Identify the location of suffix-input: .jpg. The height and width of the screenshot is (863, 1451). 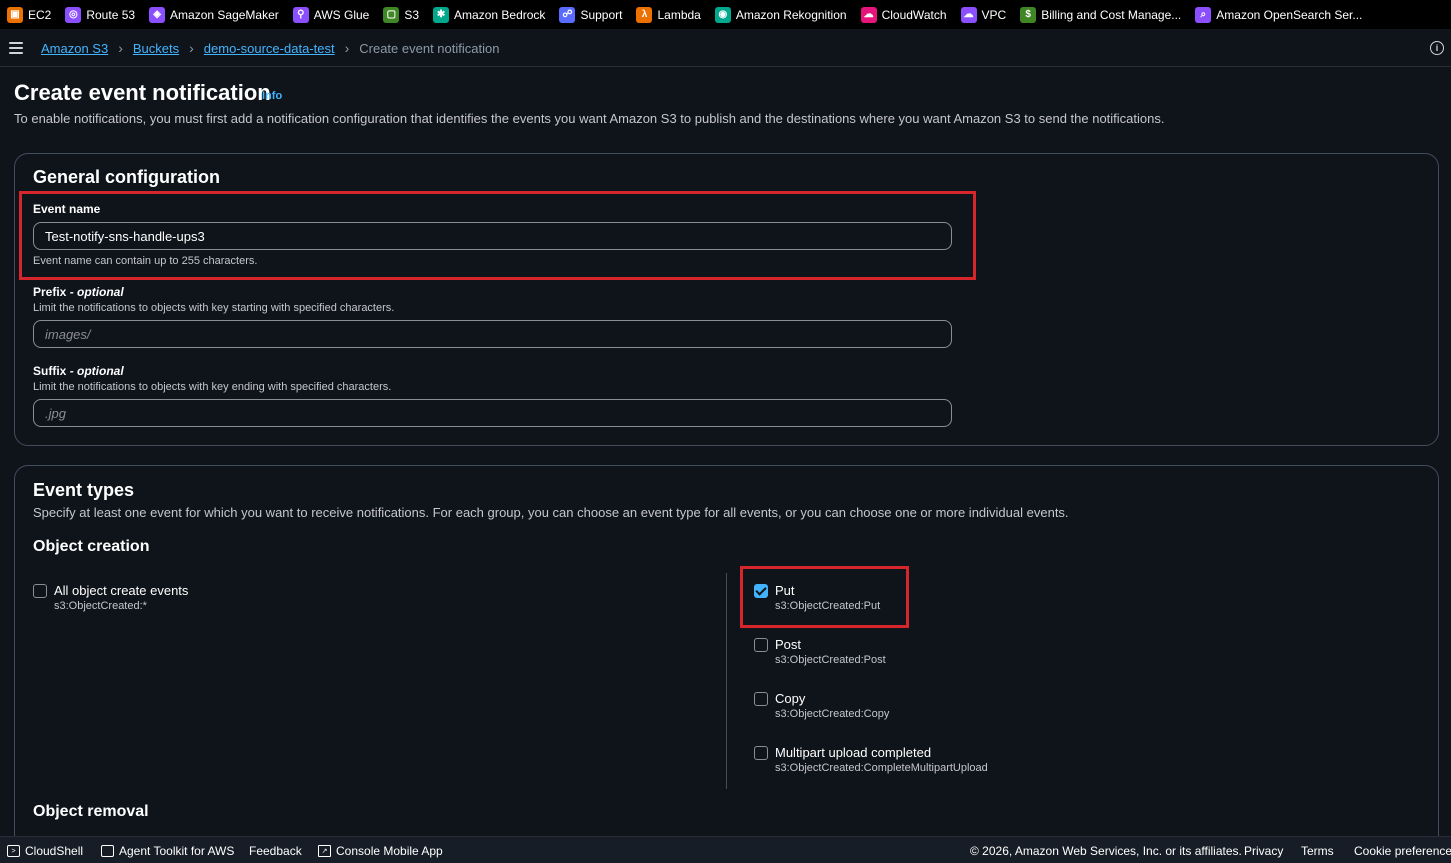
(492, 413).